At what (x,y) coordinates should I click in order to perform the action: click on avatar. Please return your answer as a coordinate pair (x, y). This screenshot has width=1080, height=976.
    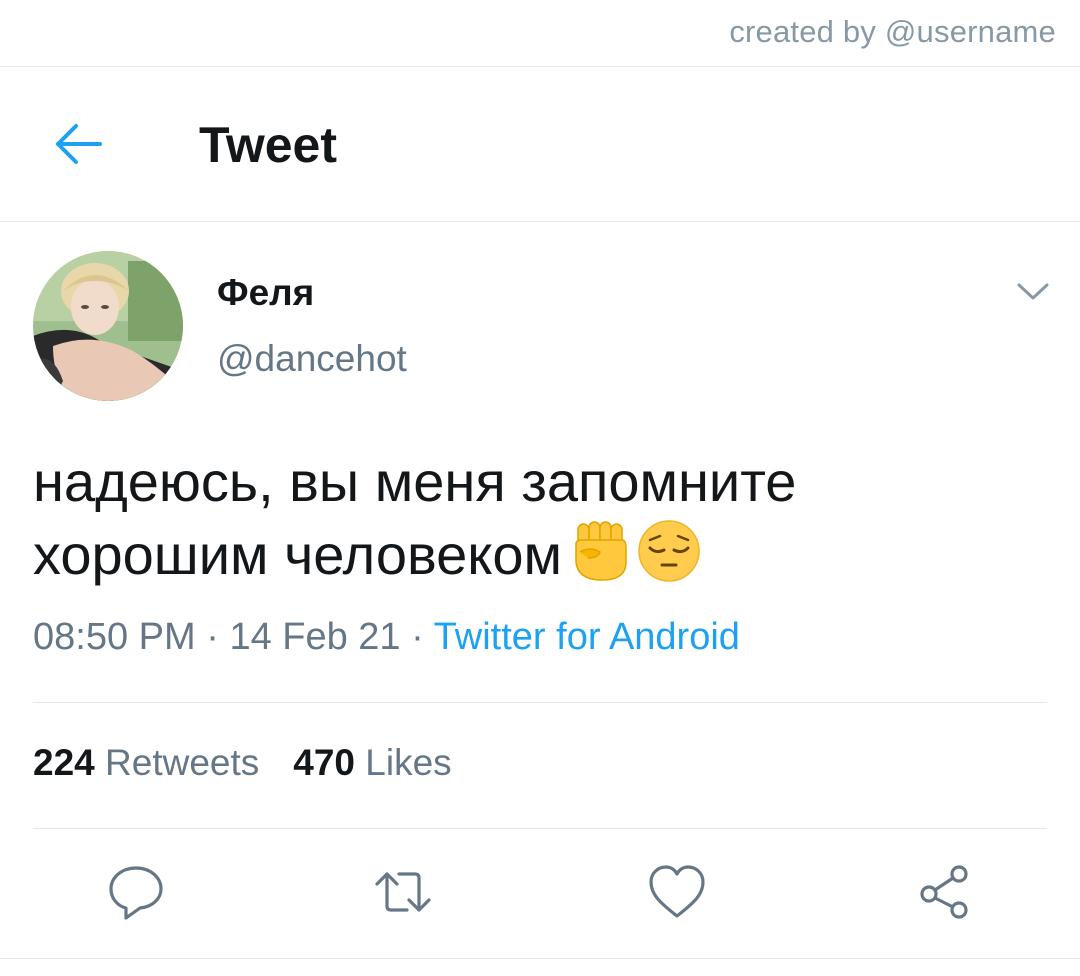
    Looking at the image, I should click on (108, 326).